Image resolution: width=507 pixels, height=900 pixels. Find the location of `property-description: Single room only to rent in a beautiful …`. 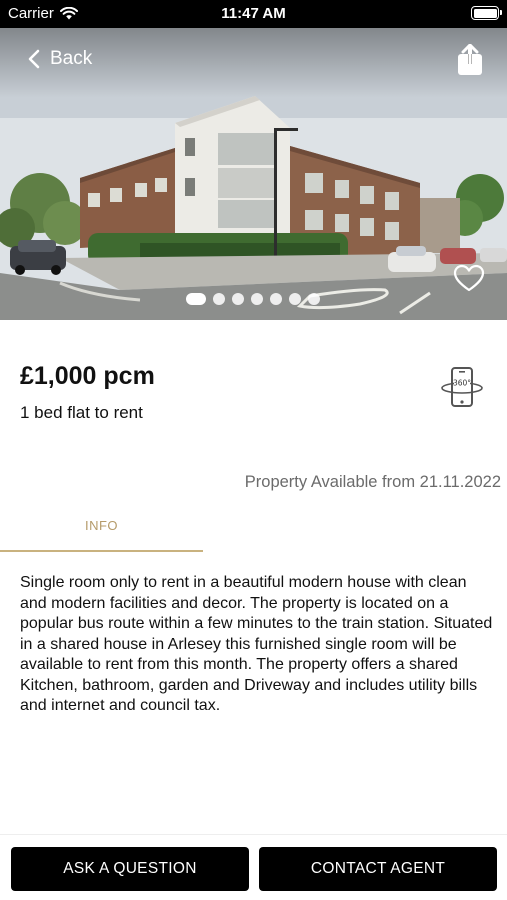

property-description: Single room only to rent in a beautiful … is located at coordinates (256, 644).